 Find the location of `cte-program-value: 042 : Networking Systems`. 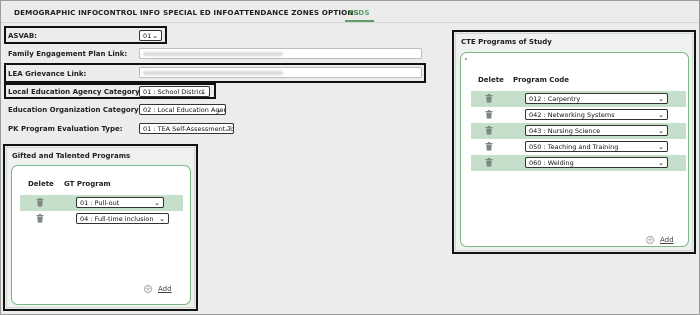

cte-program-value: 042 : Networking Systems is located at coordinates (572, 115).